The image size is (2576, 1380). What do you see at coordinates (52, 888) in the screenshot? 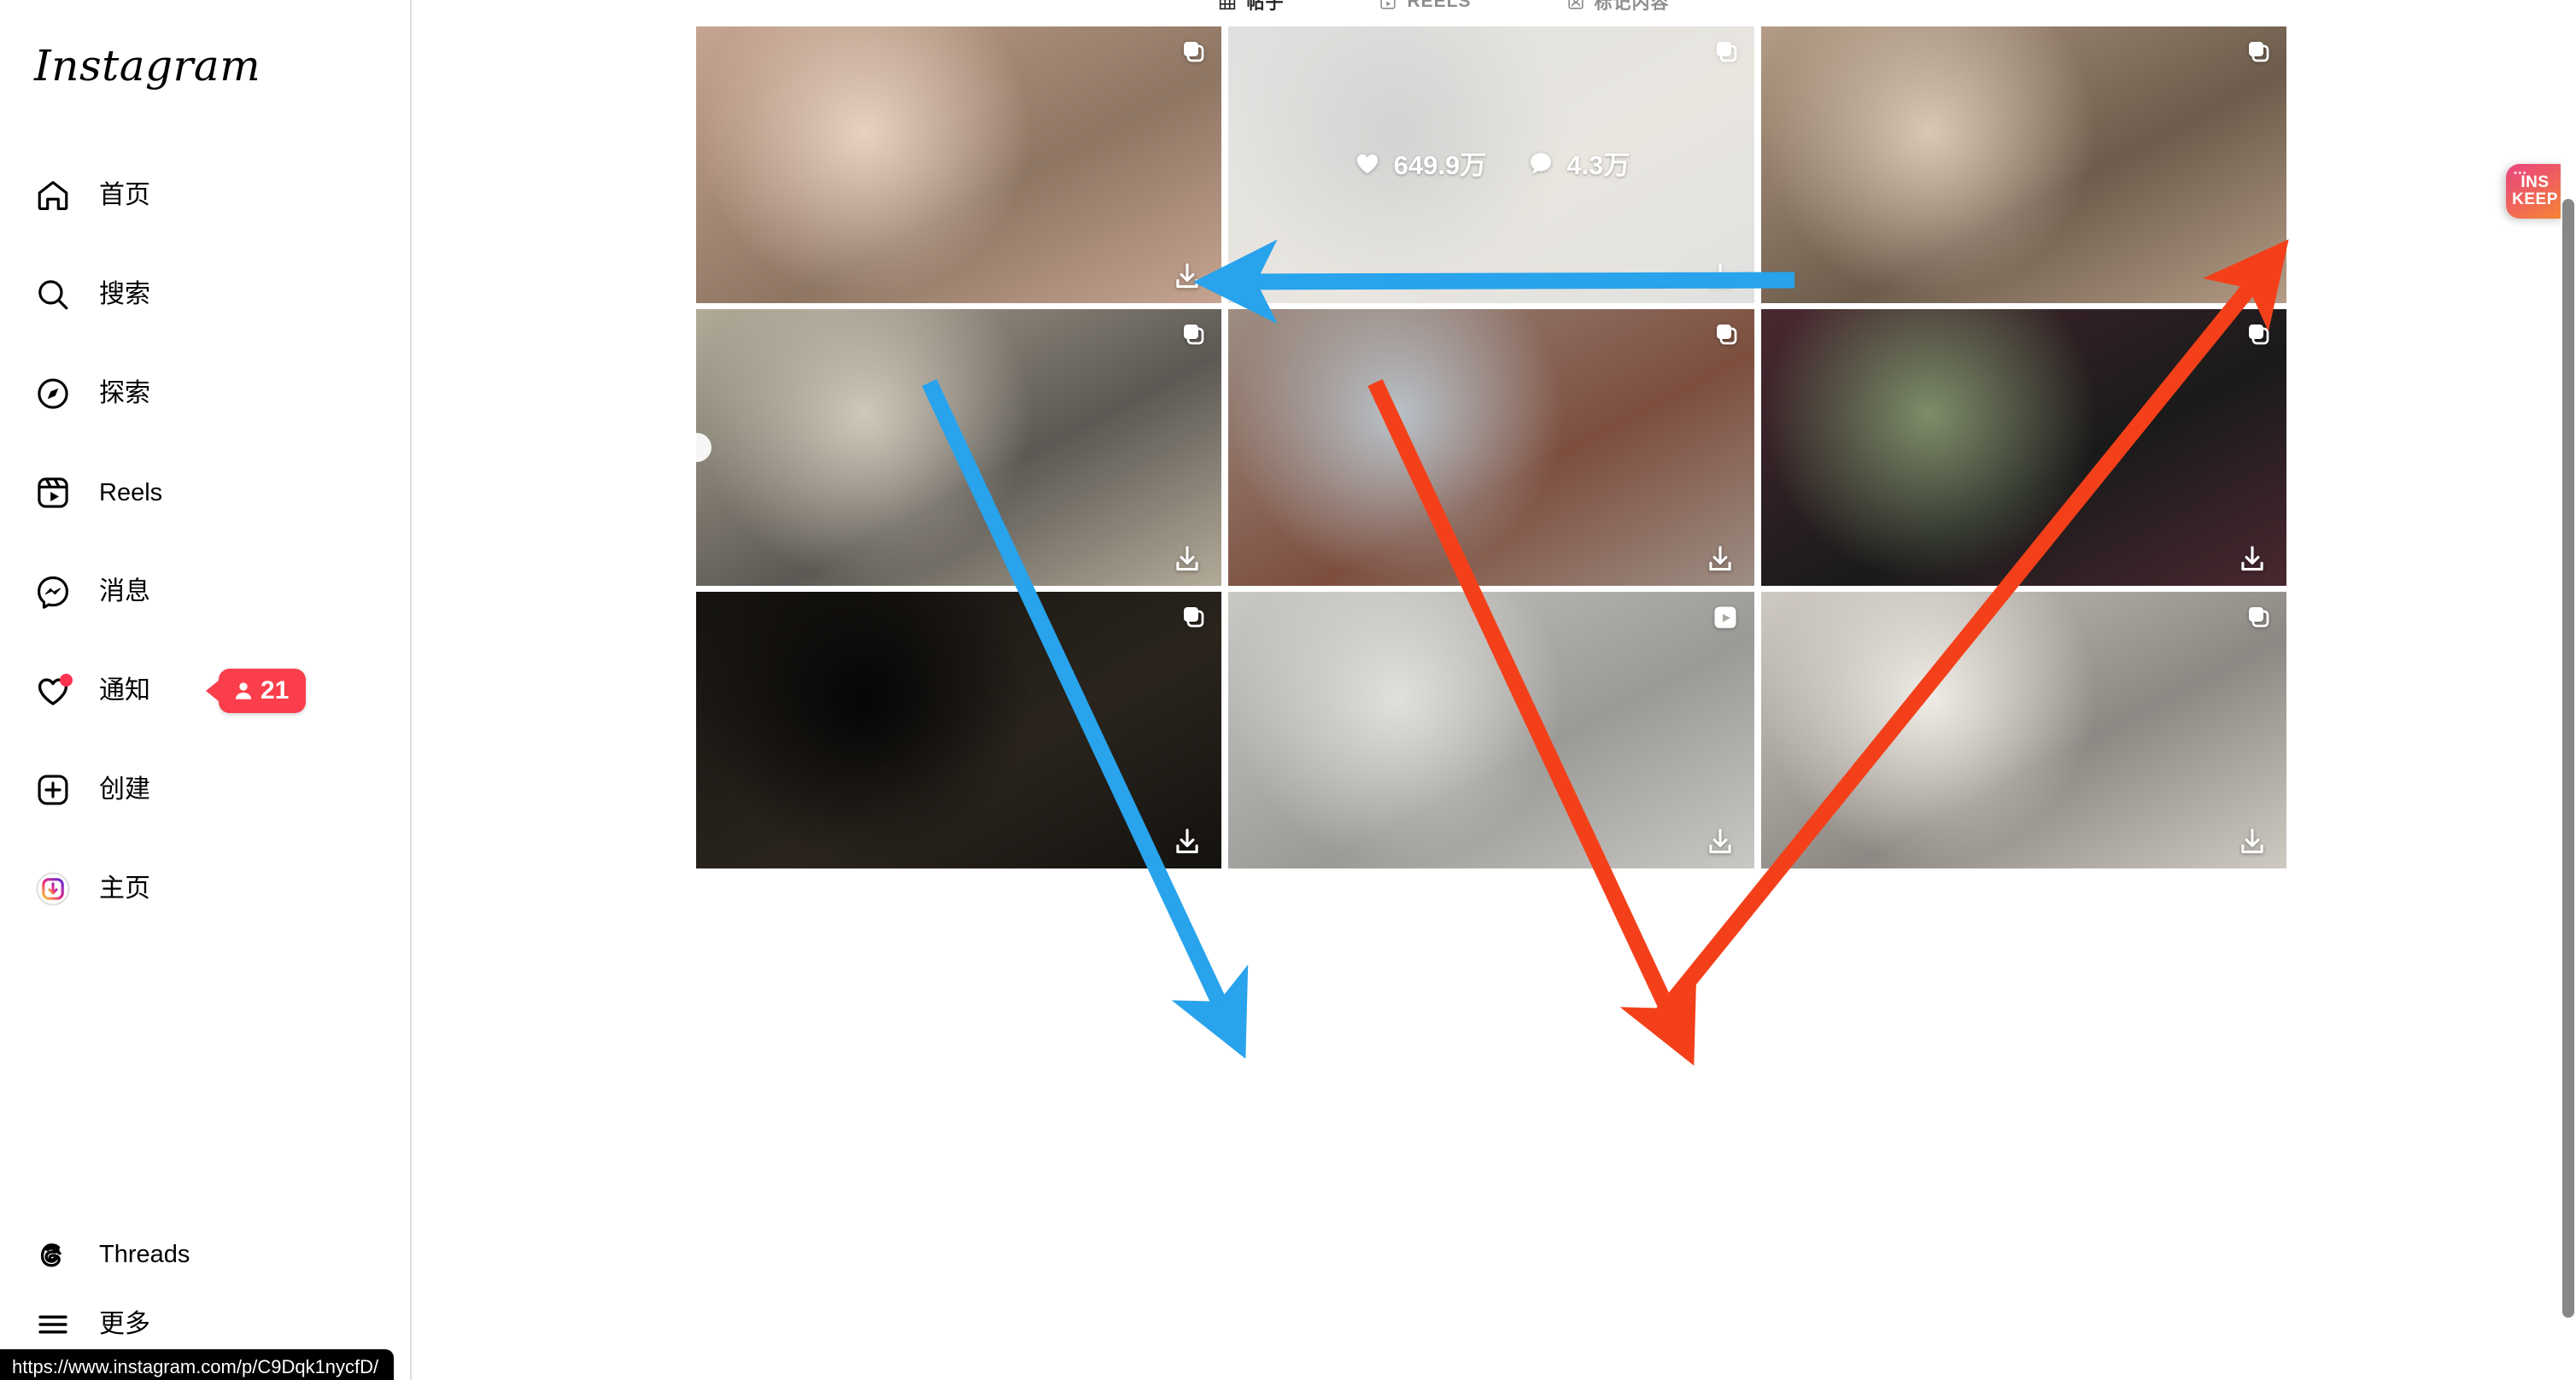
I see `profile-avatar-icon` at bounding box center [52, 888].